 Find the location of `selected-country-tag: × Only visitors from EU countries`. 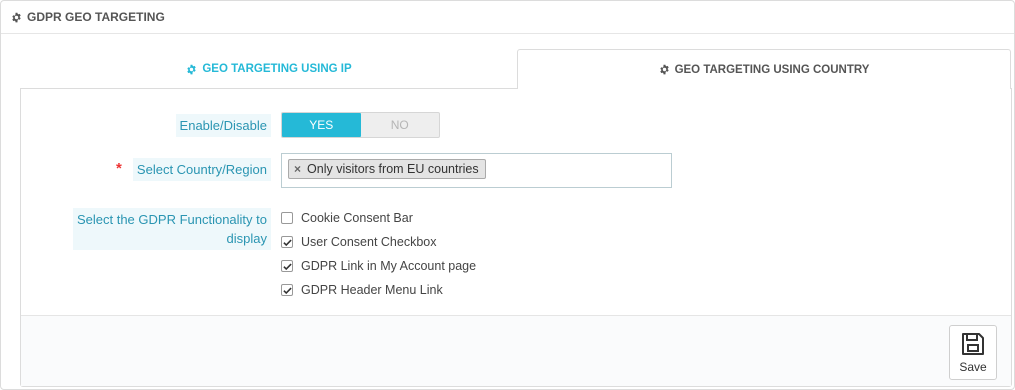

selected-country-tag: × Only visitors from EU countries is located at coordinates (387, 169).